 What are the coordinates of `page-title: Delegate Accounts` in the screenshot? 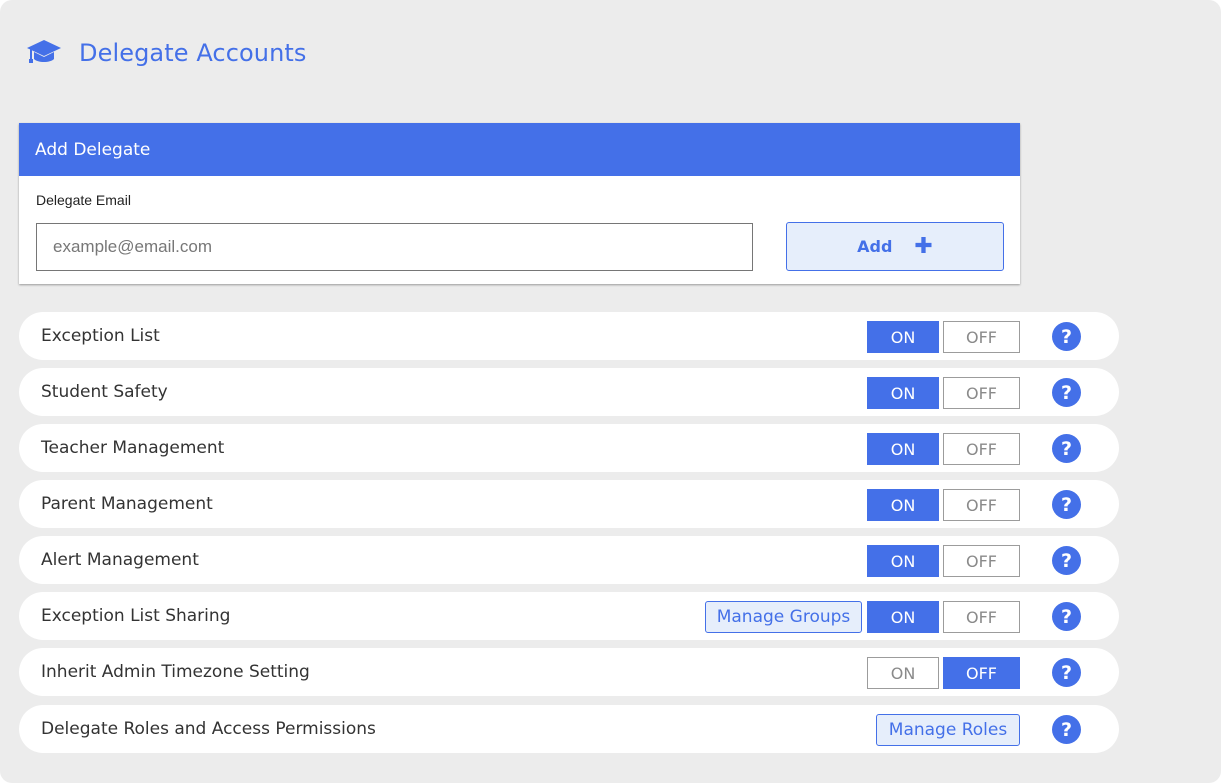 It's located at (193, 53).